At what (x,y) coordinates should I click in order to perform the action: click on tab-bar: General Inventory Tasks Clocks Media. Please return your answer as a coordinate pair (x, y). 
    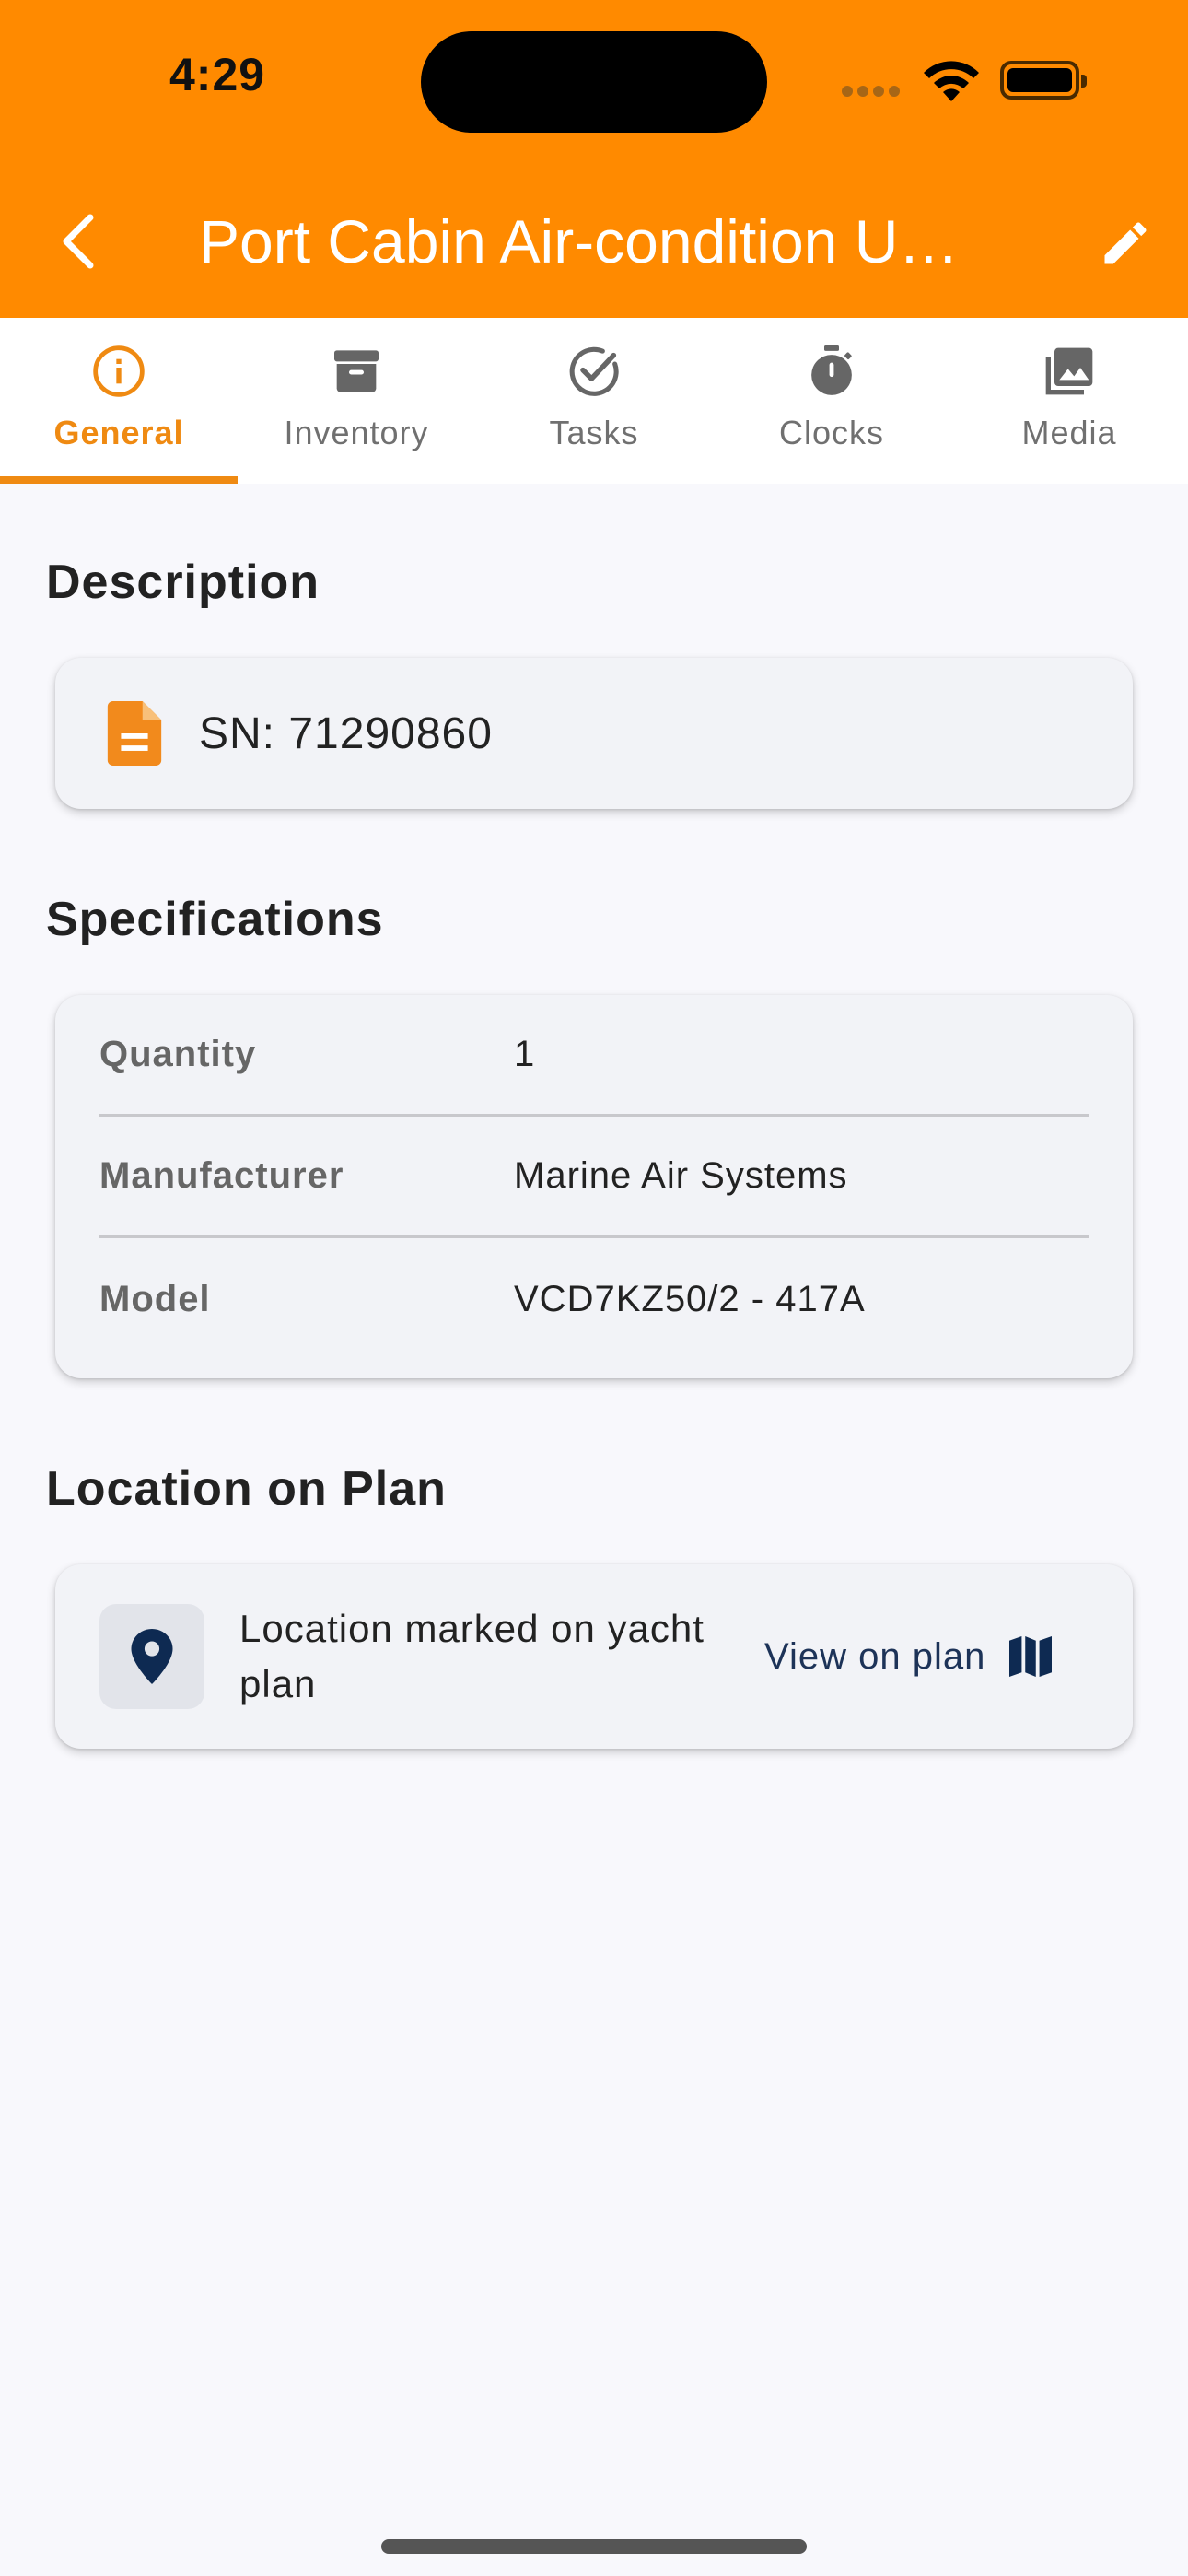
    Looking at the image, I should click on (594, 401).